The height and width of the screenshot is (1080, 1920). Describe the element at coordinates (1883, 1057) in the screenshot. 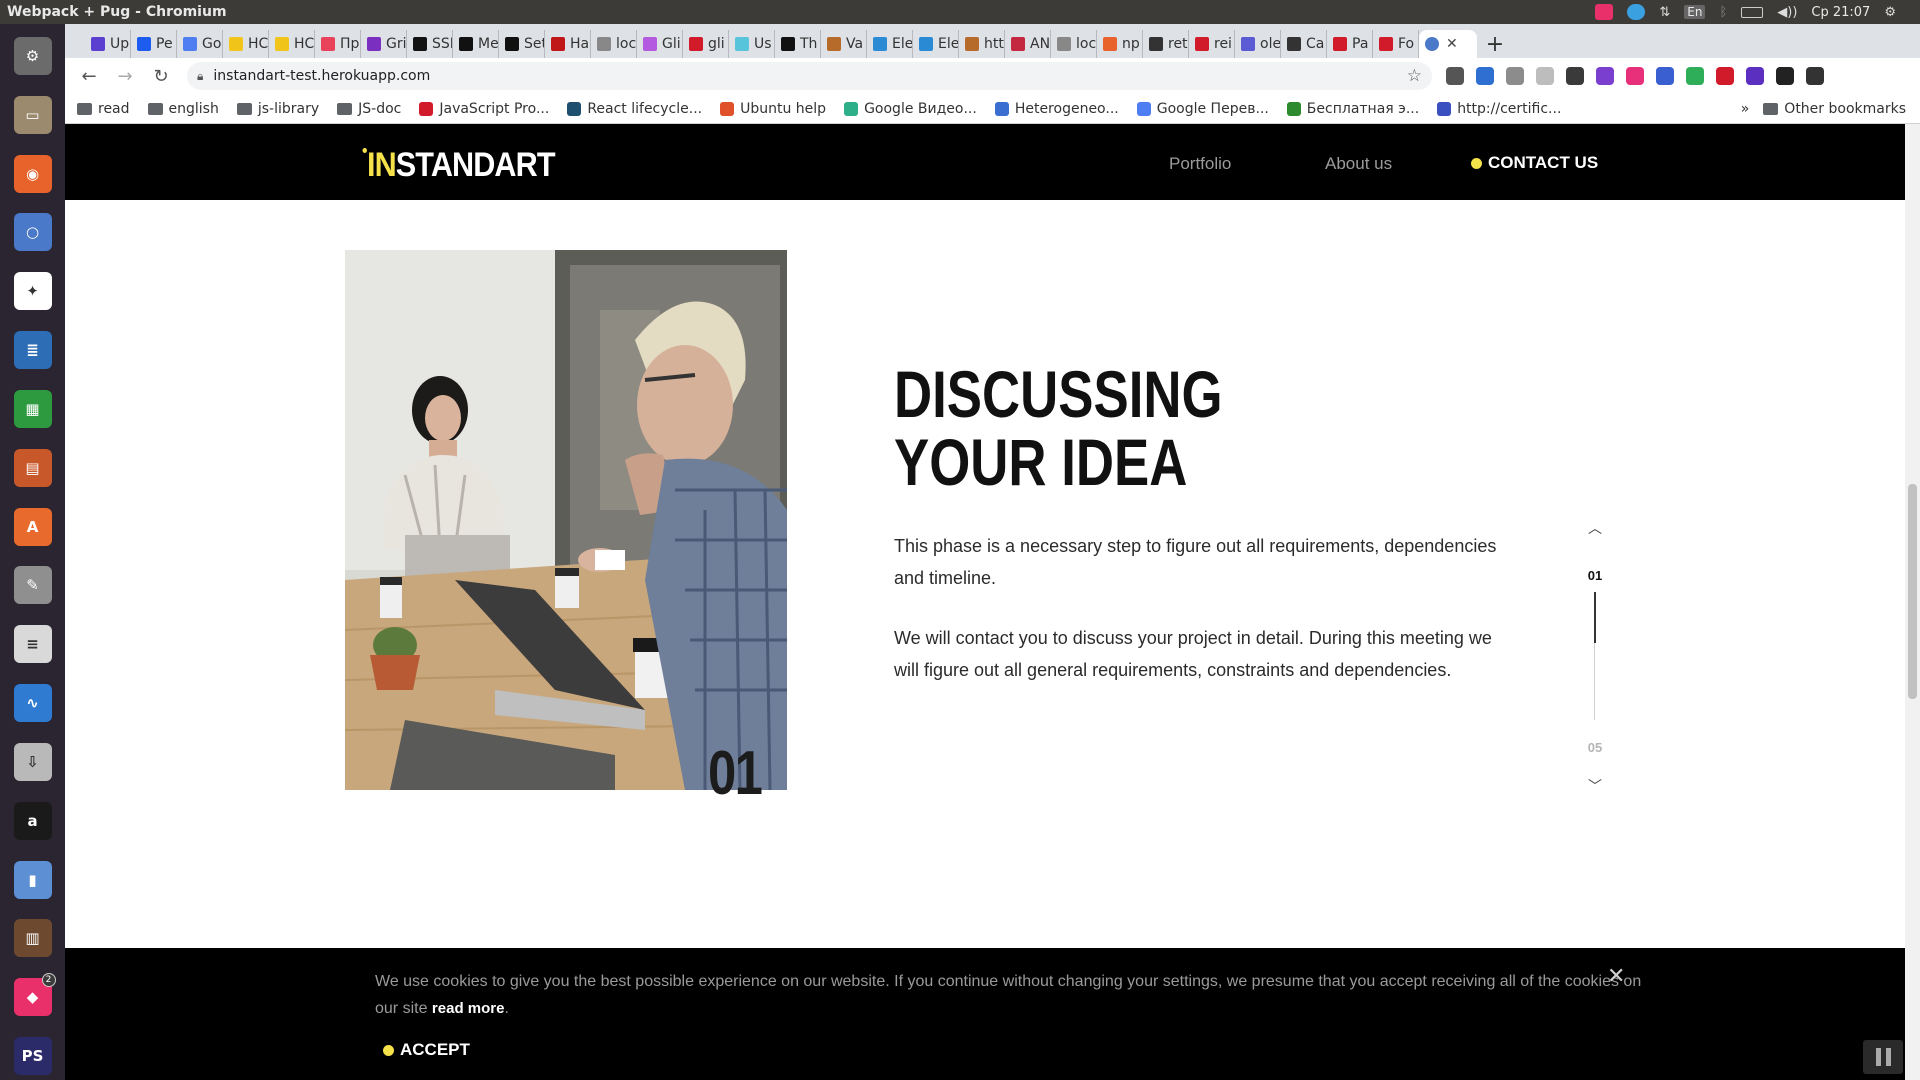

I see `pause-icon` at that location.